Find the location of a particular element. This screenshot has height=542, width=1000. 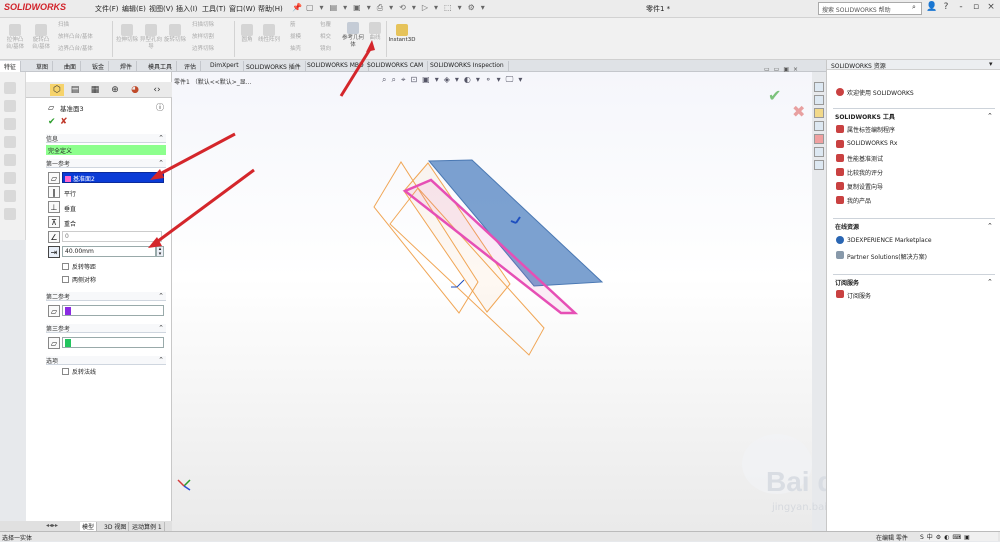

subscription-link: 订阅服务 is located at coordinates (859, 295).